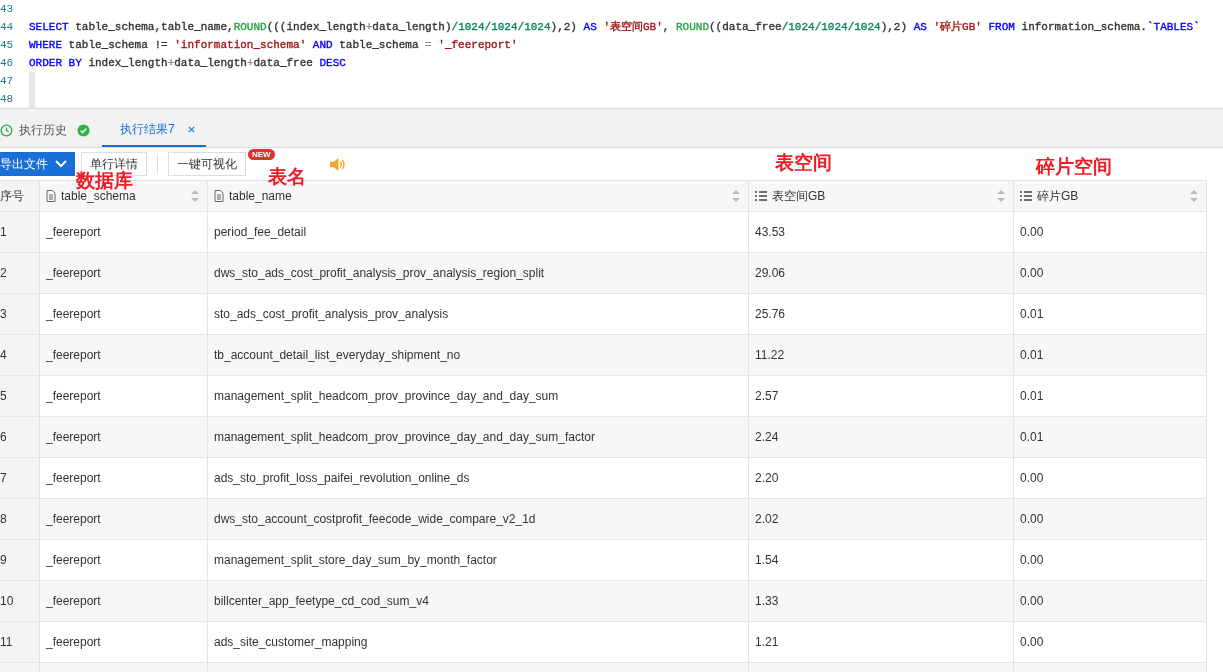  Describe the element at coordinates (7, 81) in the screenshot. I see `line-number: 47` at that location.